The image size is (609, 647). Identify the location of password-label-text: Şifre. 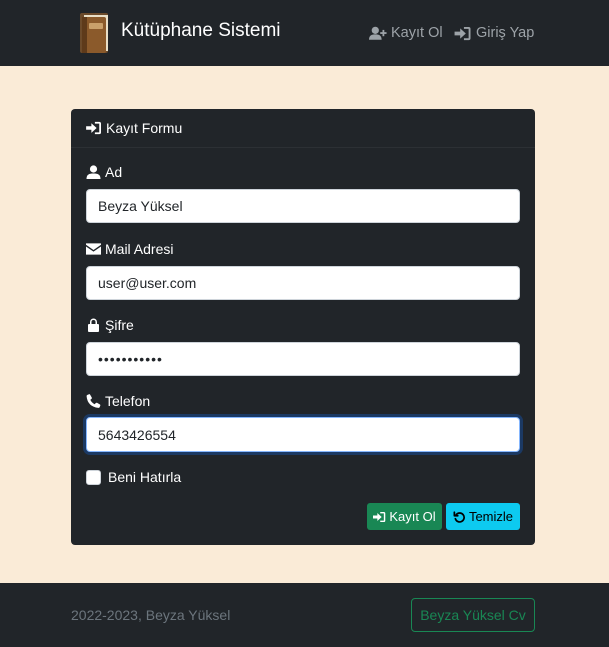
(119, 325).